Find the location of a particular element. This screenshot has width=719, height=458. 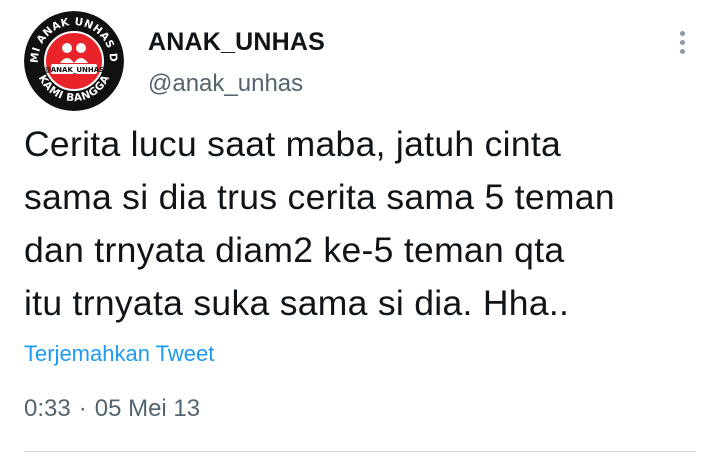

more-vertical-icon is located at coordinates (682, 42).